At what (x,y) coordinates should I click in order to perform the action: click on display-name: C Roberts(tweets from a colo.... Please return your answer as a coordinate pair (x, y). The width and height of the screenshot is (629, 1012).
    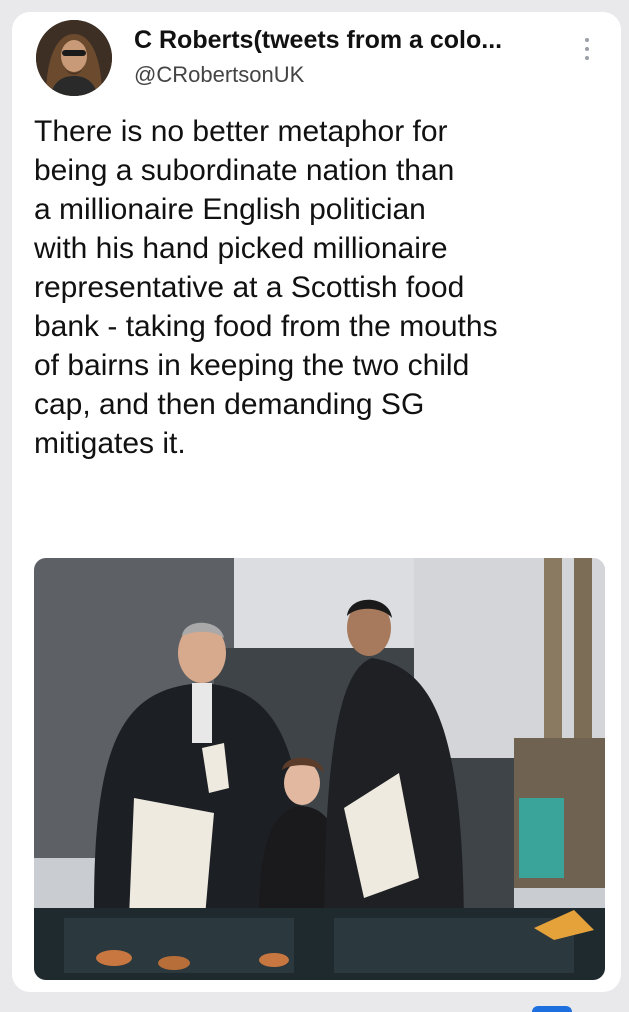
    Looking at the image, I should click on (318, 40).